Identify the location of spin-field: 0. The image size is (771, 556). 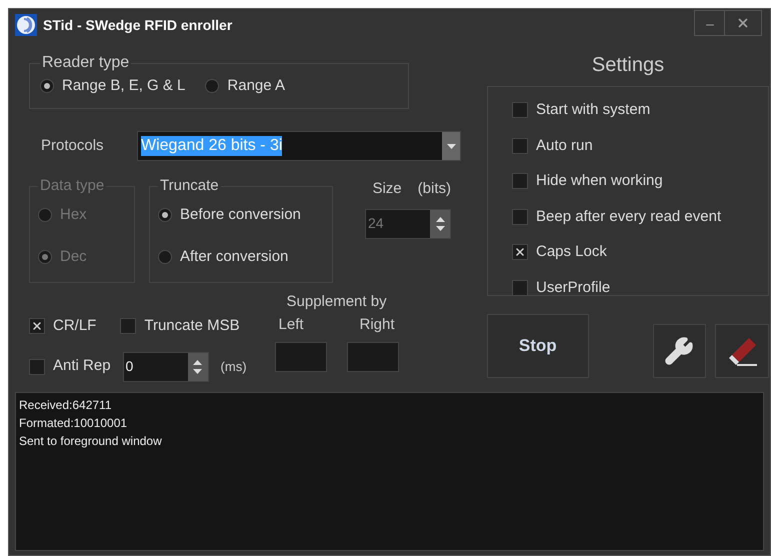
(165, 367).